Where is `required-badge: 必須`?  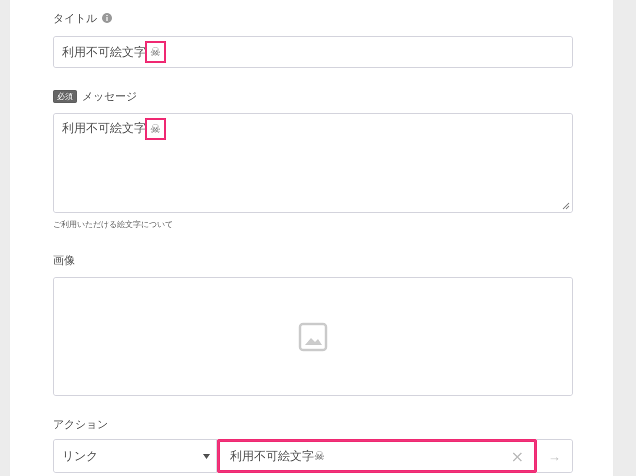 required-badge: 必須 is located at coordinates (65, 96).